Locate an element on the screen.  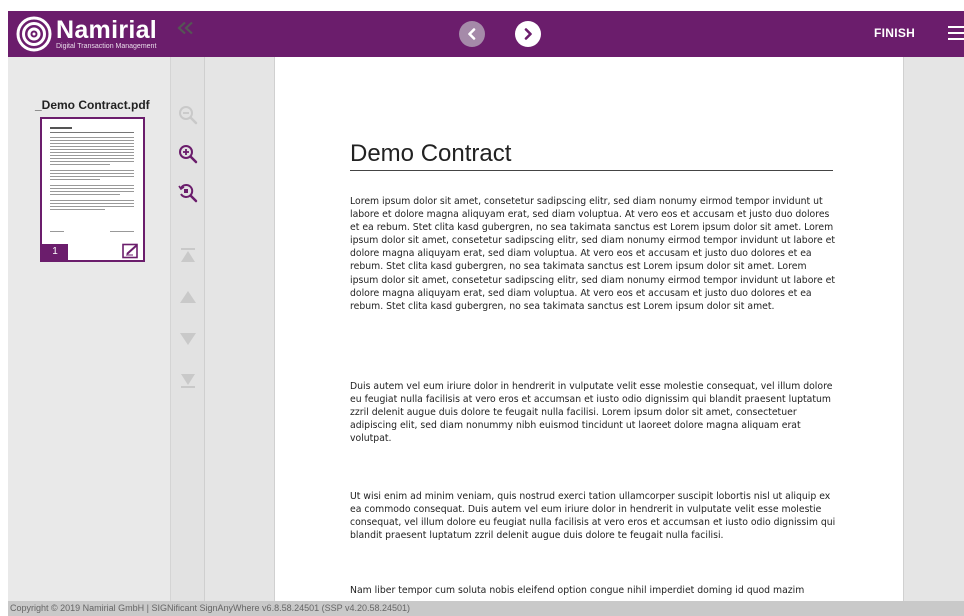
previous-page-button is located at coordinates (188, 297).